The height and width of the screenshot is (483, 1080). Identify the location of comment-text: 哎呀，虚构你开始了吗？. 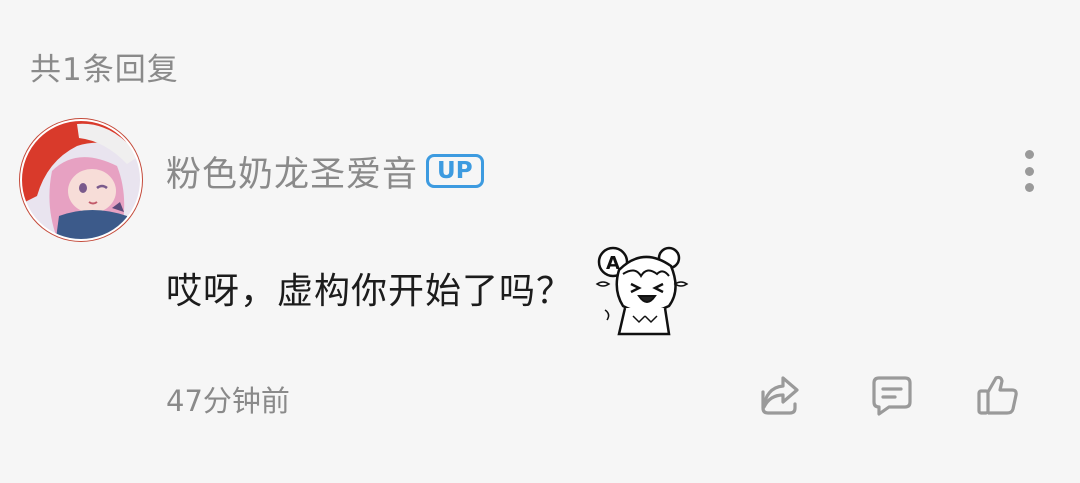
(370, 291).